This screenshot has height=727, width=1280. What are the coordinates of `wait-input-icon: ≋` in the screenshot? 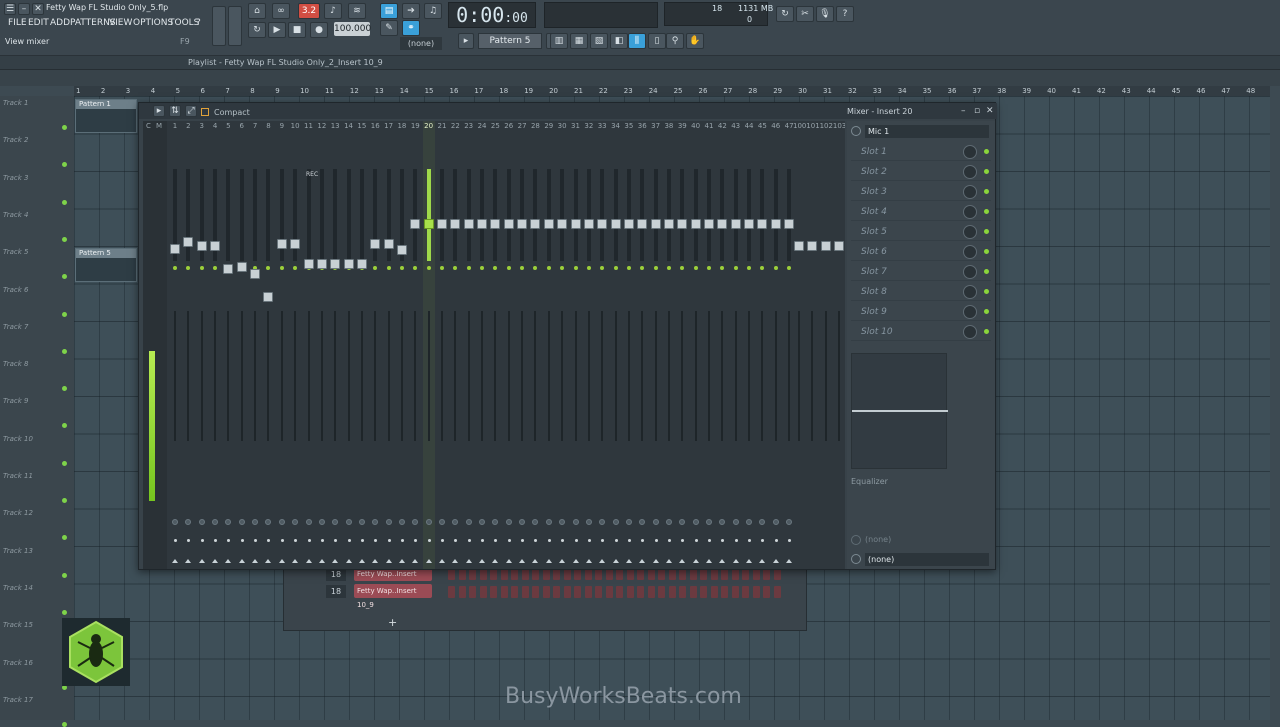 It's located at (357, 11).